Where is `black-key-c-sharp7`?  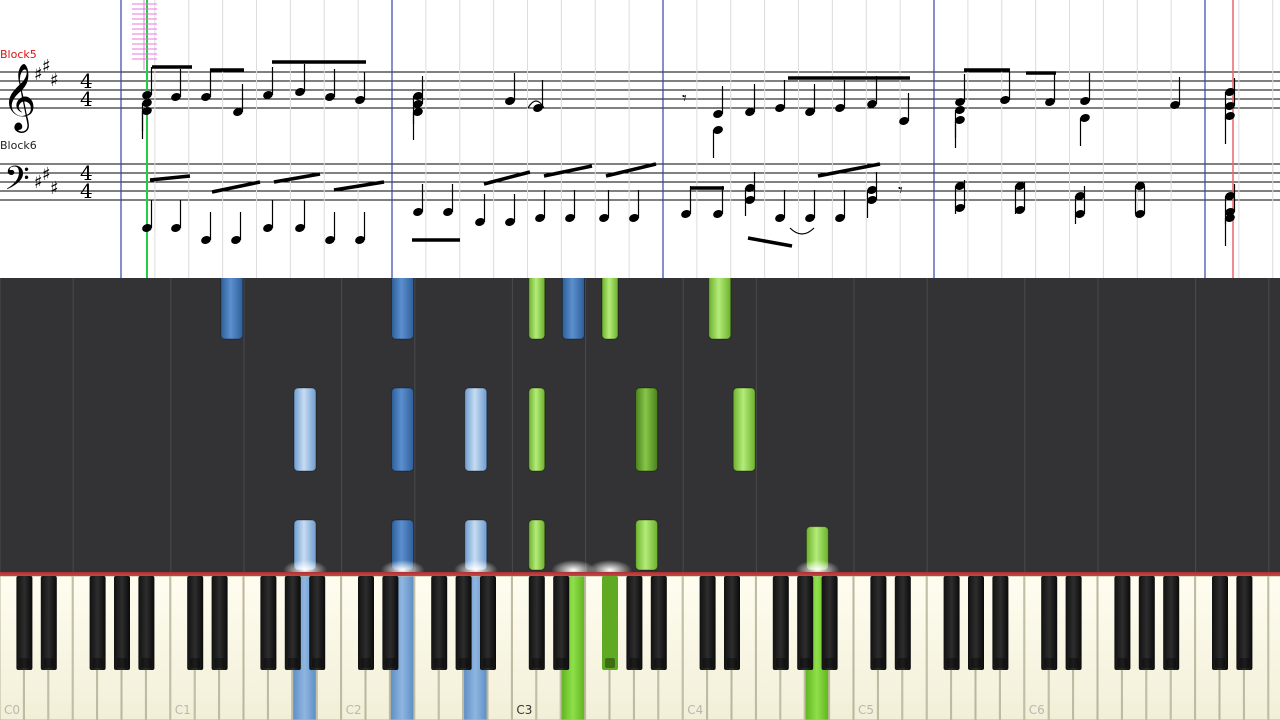
black-key-c-sharp7 is located at coordinates (1220, 623).